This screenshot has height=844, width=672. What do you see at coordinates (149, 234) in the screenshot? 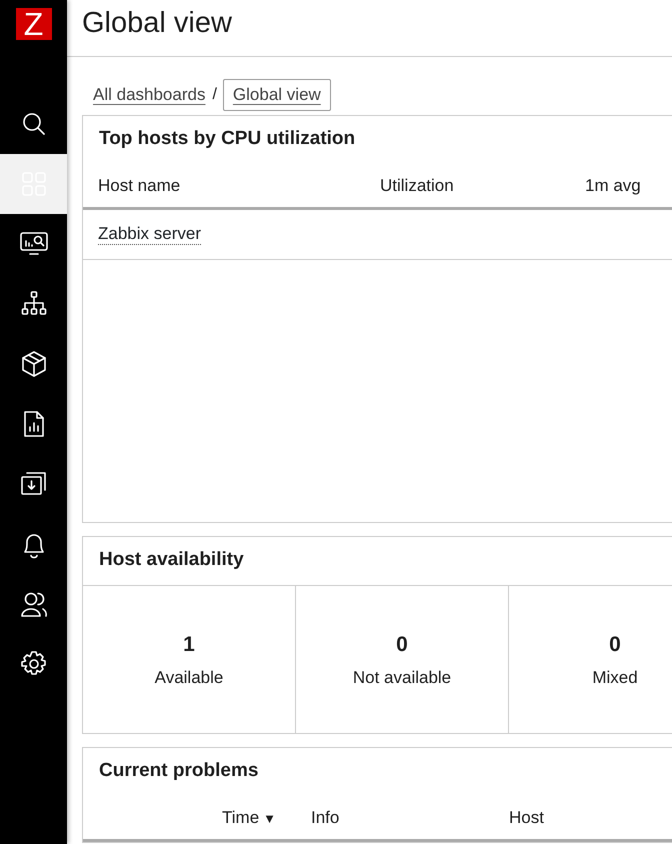
I see `host-link: Zabbix server` at bounding box center [149, 234].